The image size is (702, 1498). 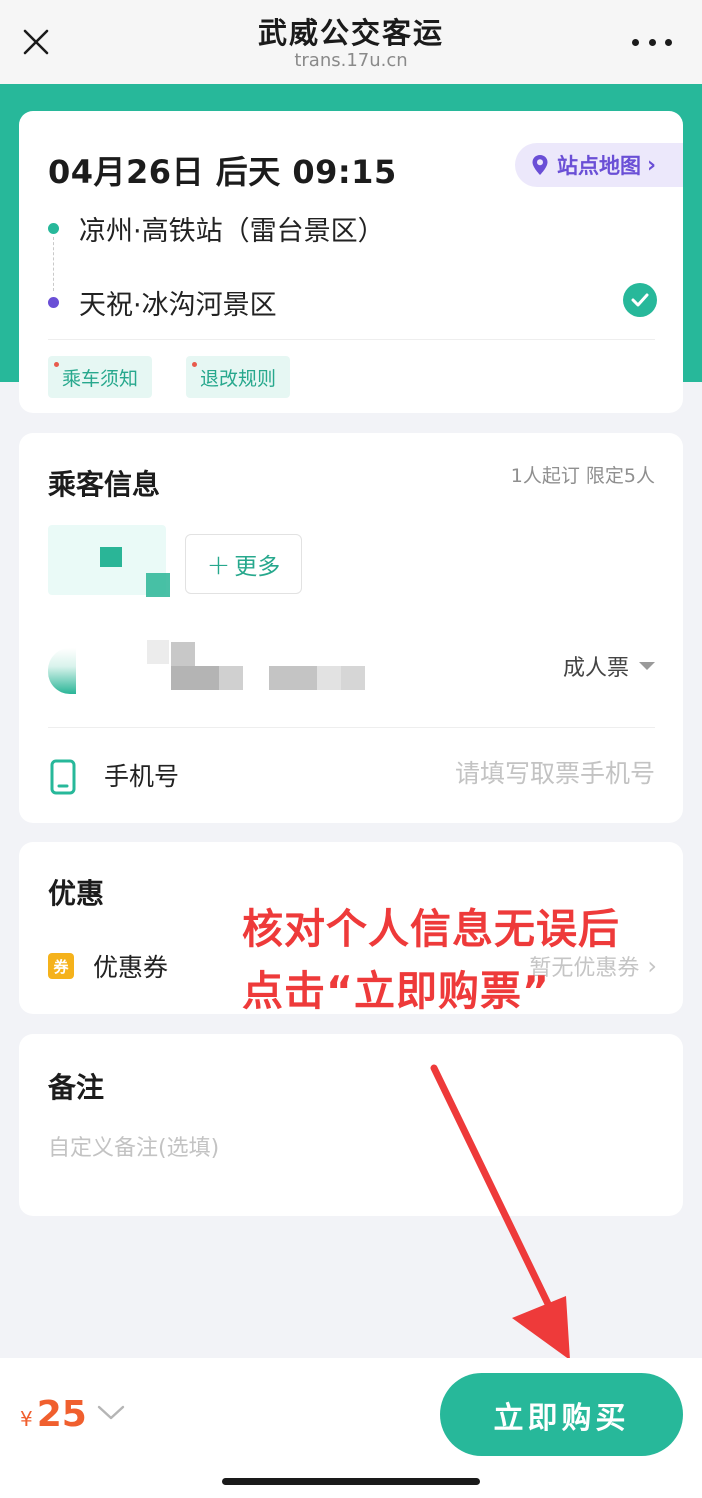 What do you see at coordinates (462, 960) in the screenshot?
I see `instruction-annotation: 核对个人信息无误后 点击“立即购票”` at bounding box center [462, 960].